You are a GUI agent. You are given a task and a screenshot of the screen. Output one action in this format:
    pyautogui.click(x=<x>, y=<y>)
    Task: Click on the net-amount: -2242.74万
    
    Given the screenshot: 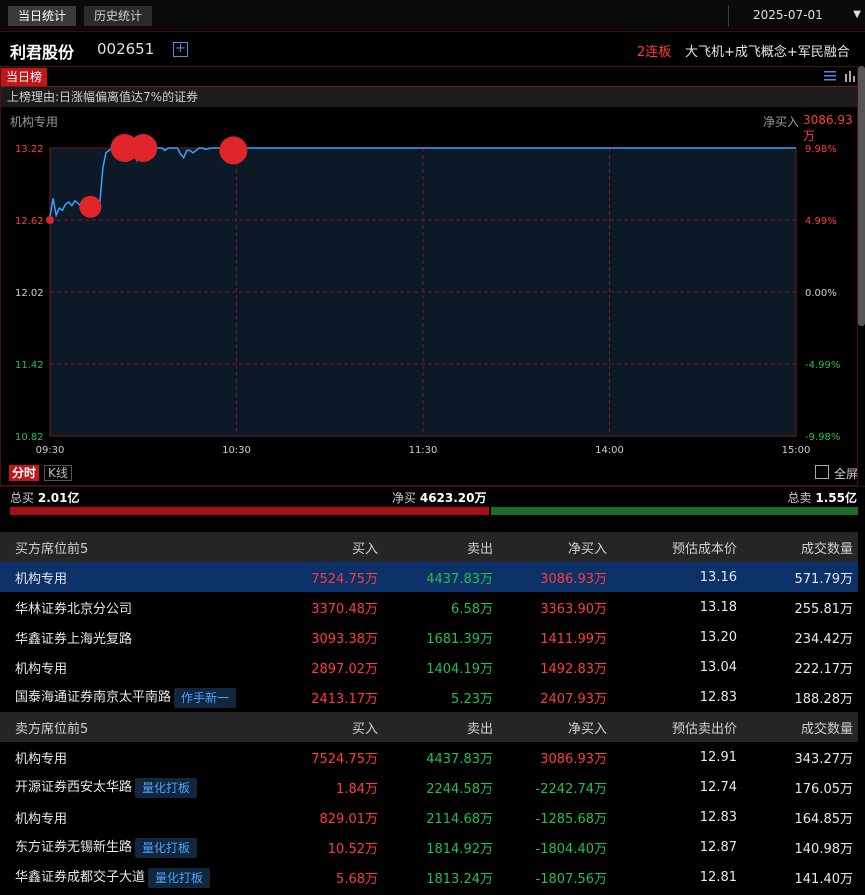 What is the action you would take?
    pyautogui.click(x=571, y=789)
    